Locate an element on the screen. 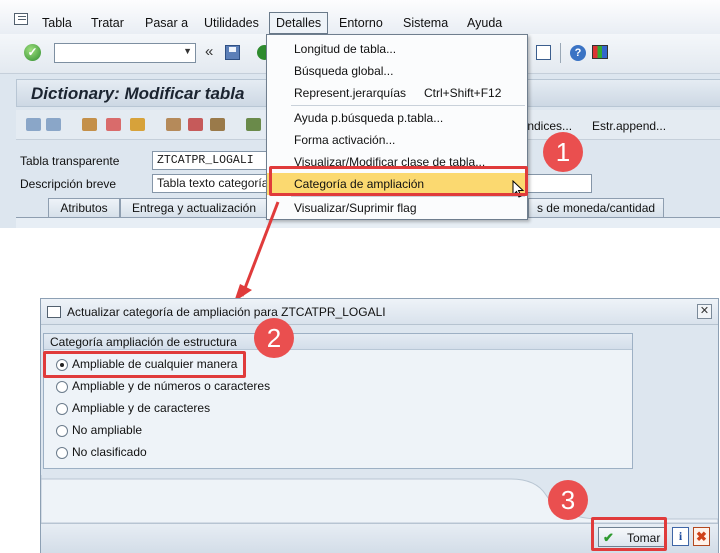  hierarchy-icon is located at coordinates (253, 124).